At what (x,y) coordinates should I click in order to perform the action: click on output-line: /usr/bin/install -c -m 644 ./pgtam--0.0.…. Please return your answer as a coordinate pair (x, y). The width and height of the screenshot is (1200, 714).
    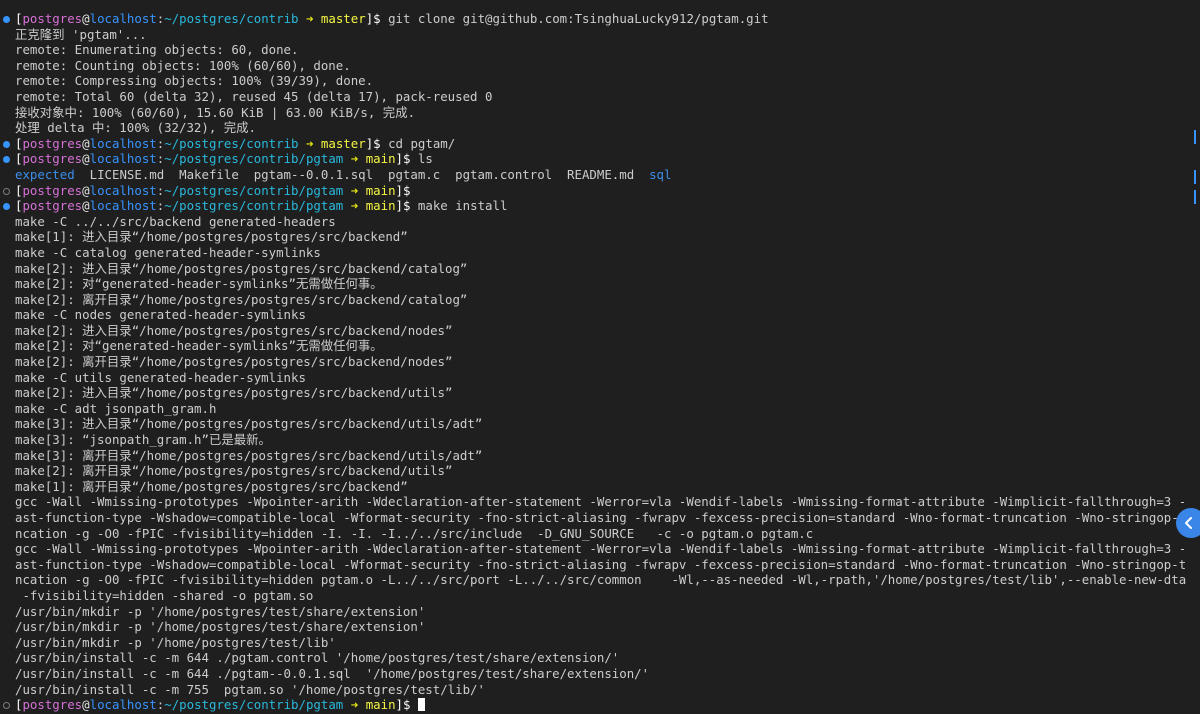
    Looking at the image, I should click on (332, 673).